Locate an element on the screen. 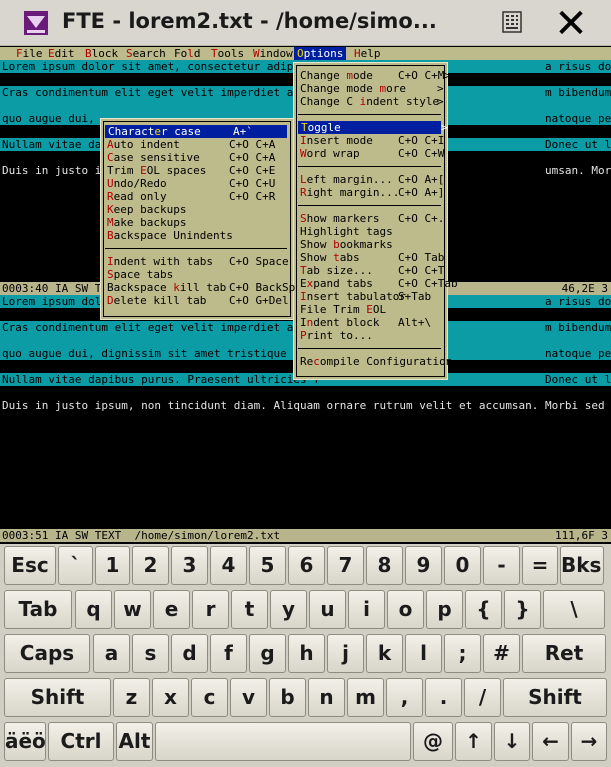 This screenshot has width=611, height=767. menu-help: Help is located at coordinates (367, 53).